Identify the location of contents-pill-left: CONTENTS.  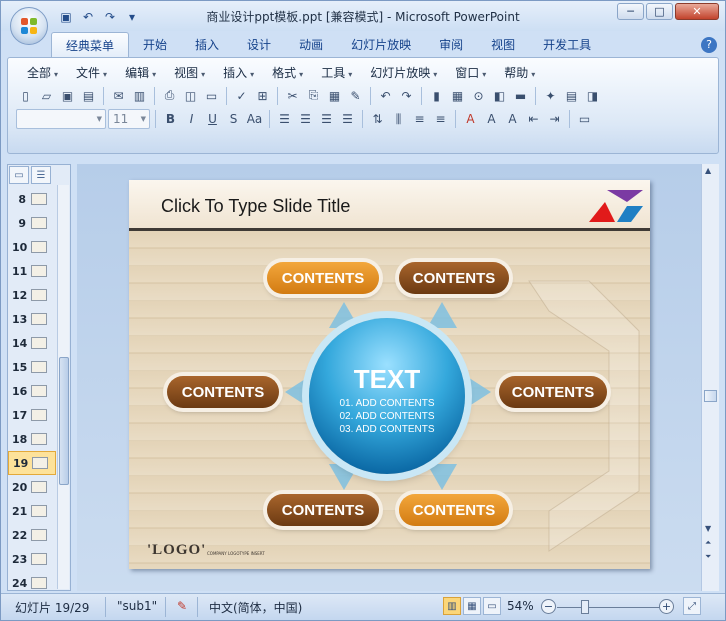
(223, 392).